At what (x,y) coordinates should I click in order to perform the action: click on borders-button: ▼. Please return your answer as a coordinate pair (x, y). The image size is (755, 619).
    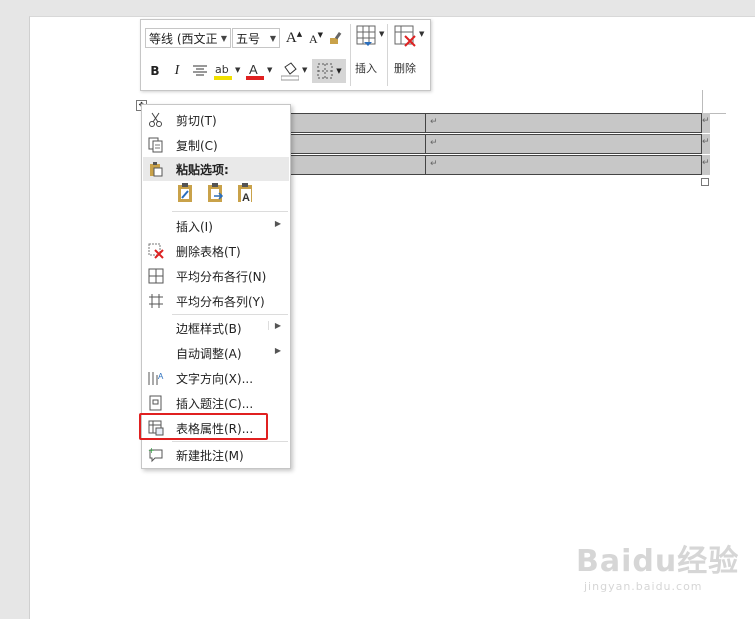
    Looking at the image, I should click on (329, 71).